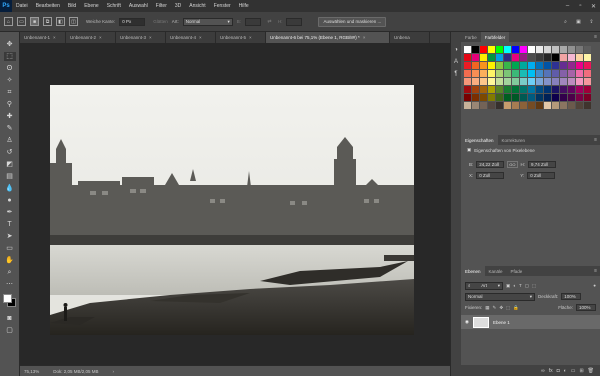 The width and height of the screenshot is (600, 376). What do you see at coordinates (48, 6) in the screenshot?
I see `menu-bearbeiten: Bearbeiten` at bounding box center [48, 6].